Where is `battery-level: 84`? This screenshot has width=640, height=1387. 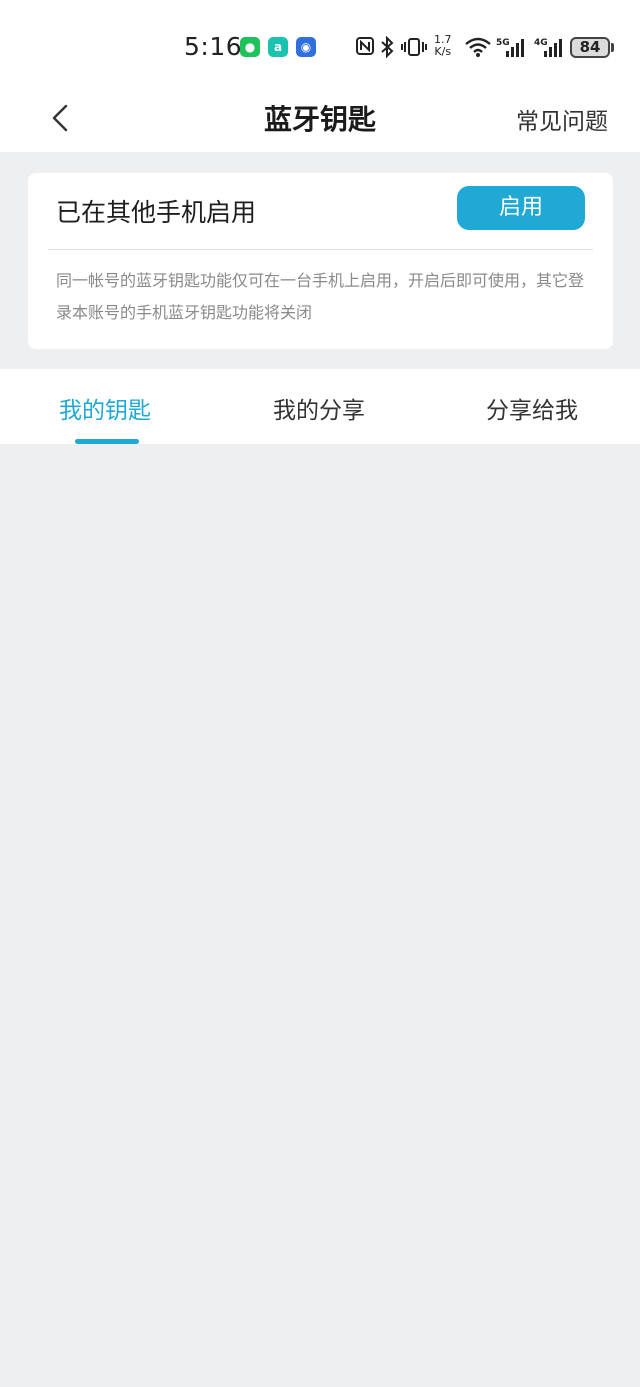
battery-level: 84 is located at coordinates (590, 47).